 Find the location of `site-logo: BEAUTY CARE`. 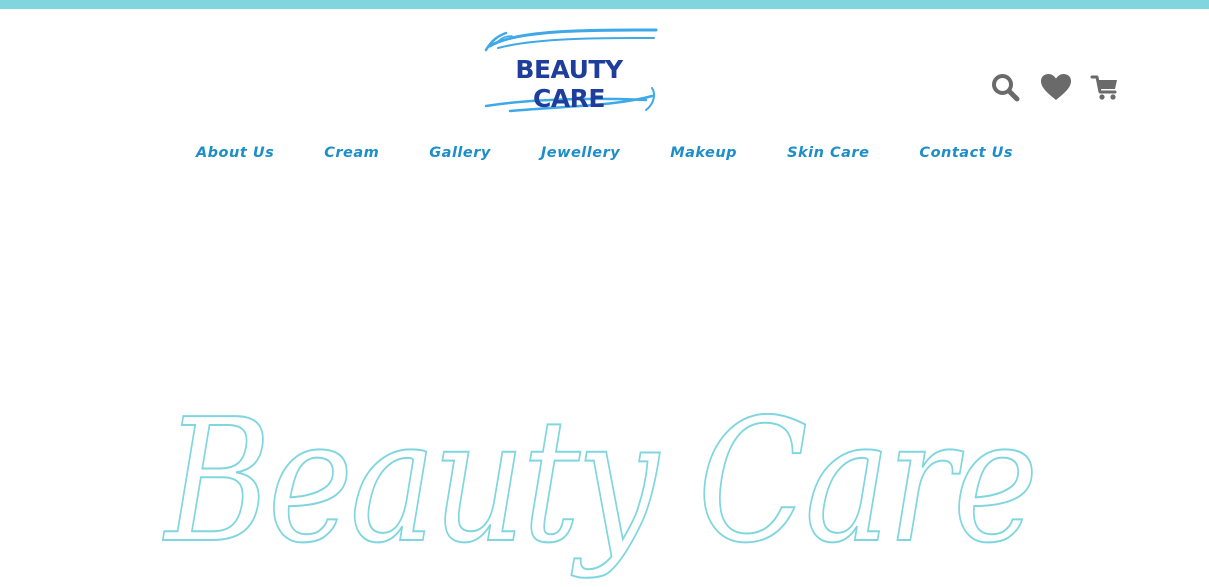

site-logo: BEAUTY CARE is located at coordinates (571, 70).